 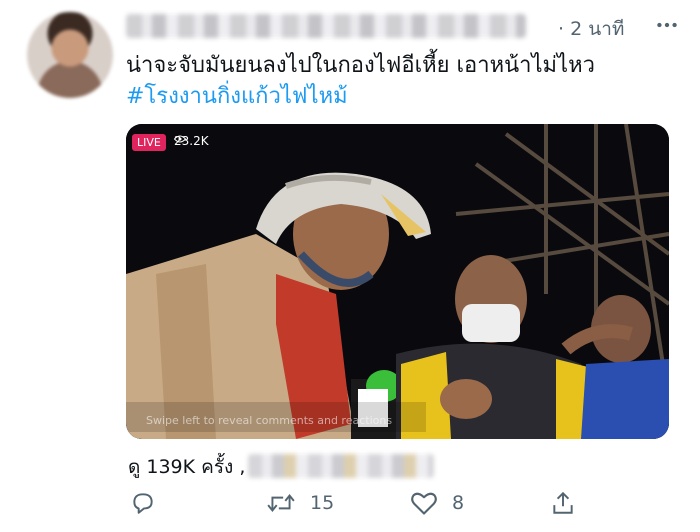 I want to click on blurred-username, so click(x=326, y=26).